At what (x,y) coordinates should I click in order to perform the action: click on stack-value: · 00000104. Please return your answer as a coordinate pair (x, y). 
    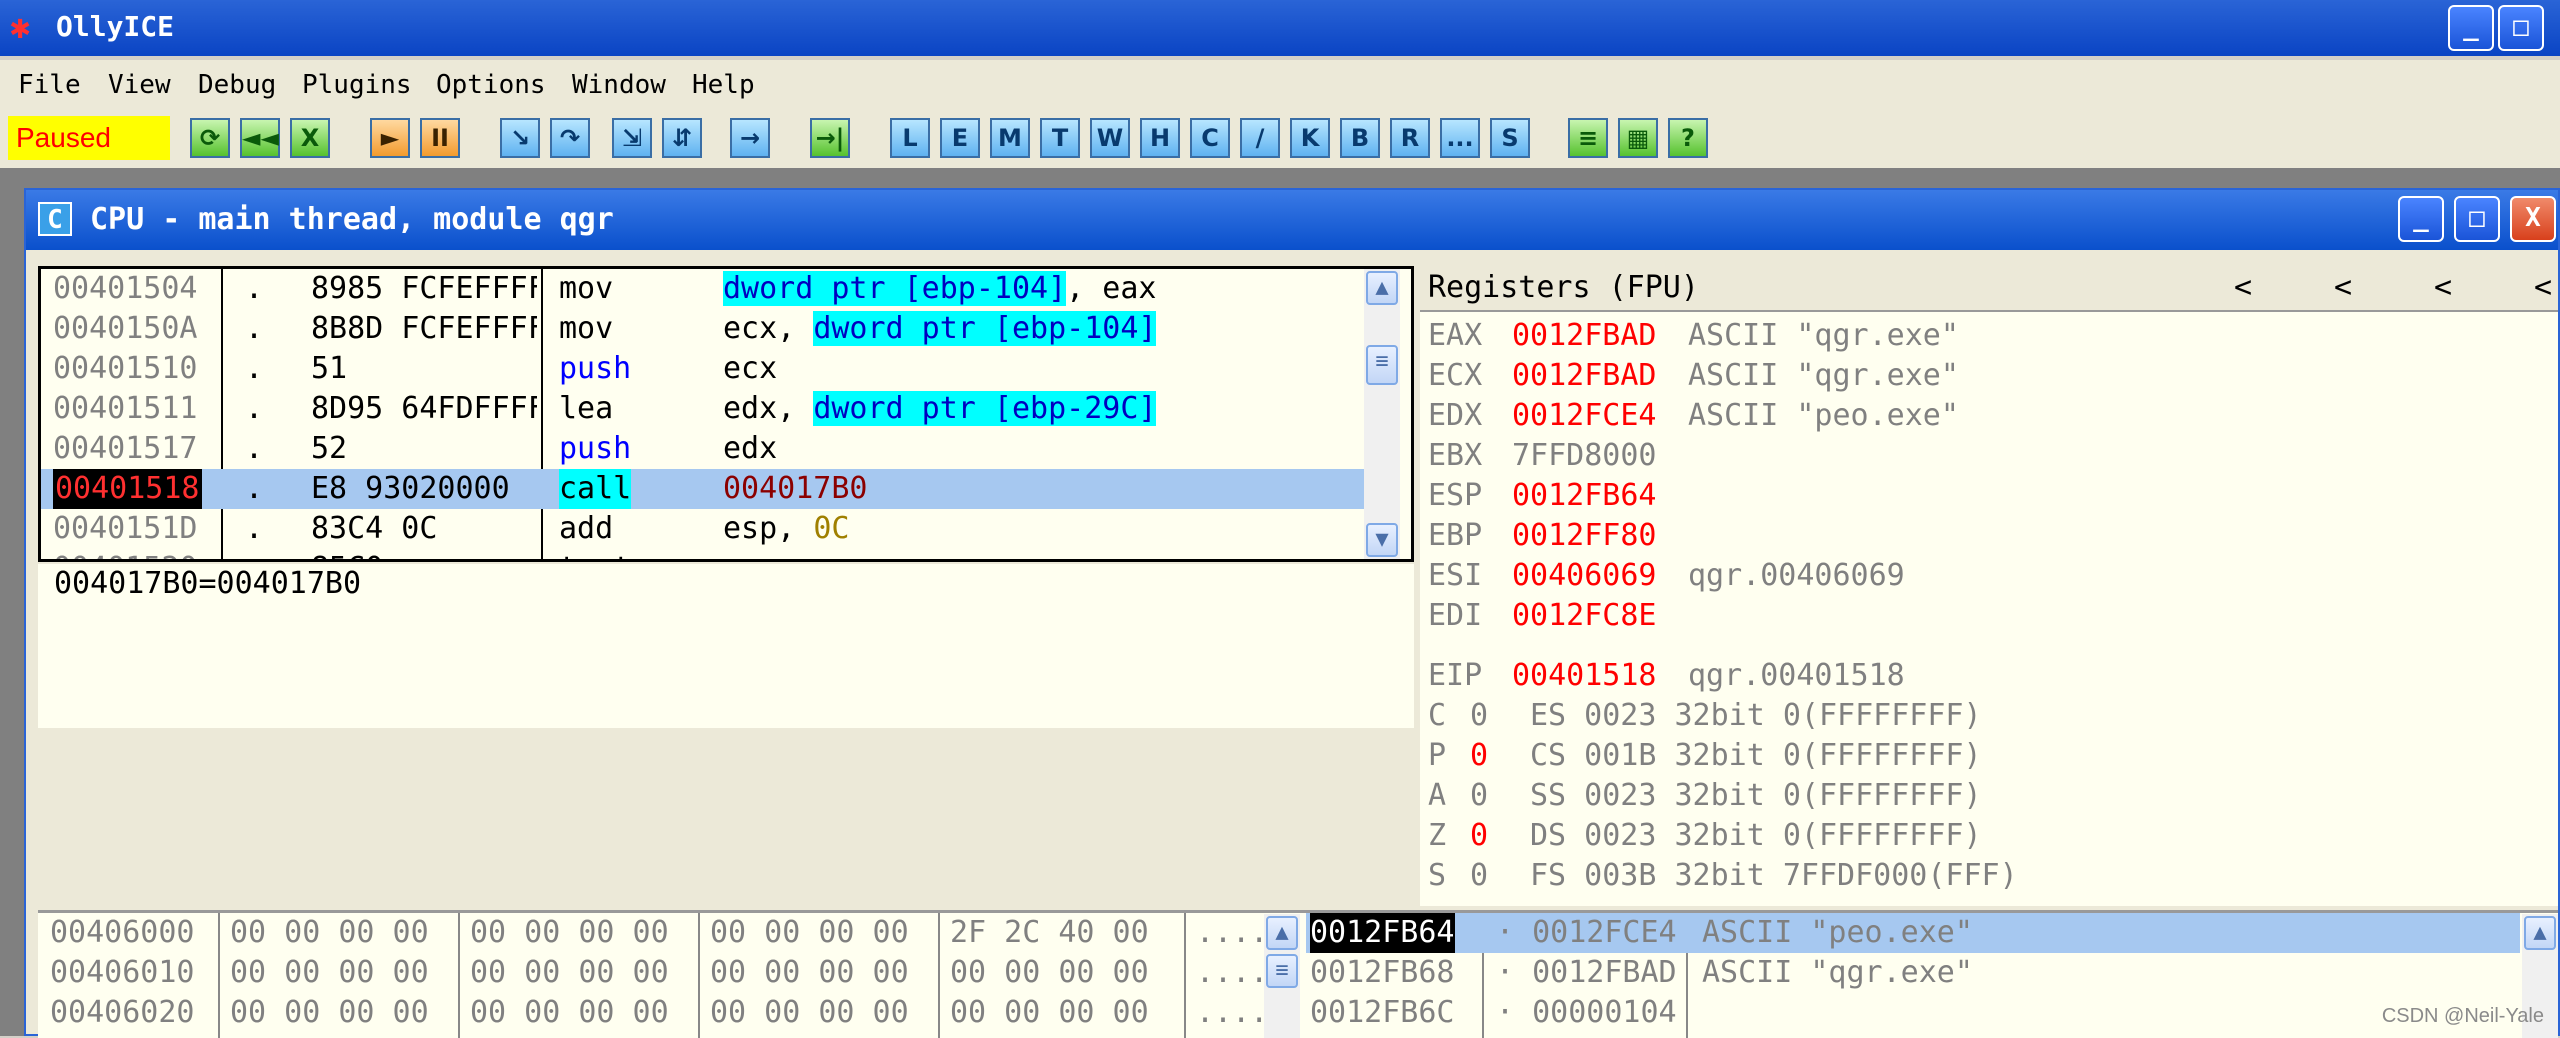
    Looking at the image, I should click on (1586, 1012).